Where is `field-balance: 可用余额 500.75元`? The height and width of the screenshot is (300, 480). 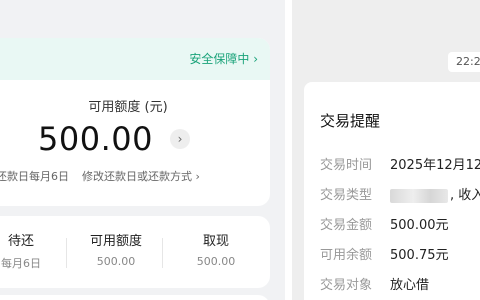 field-balance: 可用余额 500.75元 is located at coordinates (384, 253).